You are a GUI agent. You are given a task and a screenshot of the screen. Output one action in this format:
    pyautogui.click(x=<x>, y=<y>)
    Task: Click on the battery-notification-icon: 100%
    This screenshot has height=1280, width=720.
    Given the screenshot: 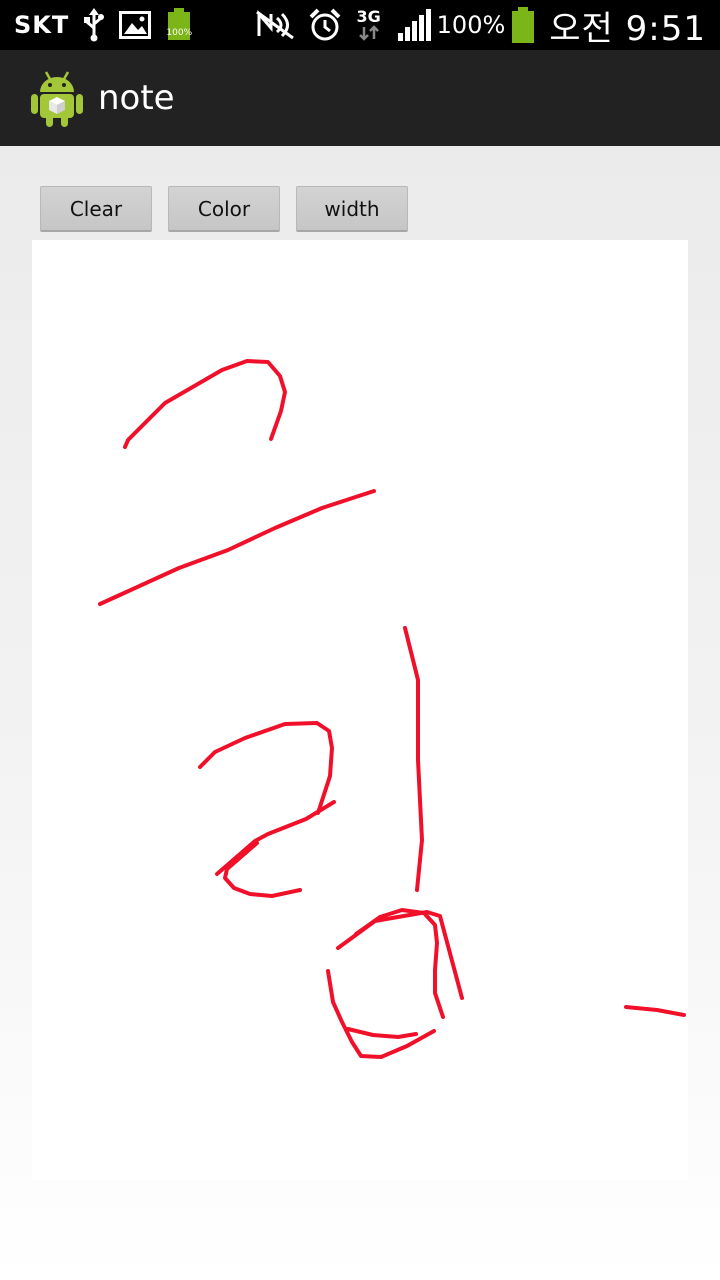 What is the action you would take?
    pyautogui.click(x=179, y=25)
    